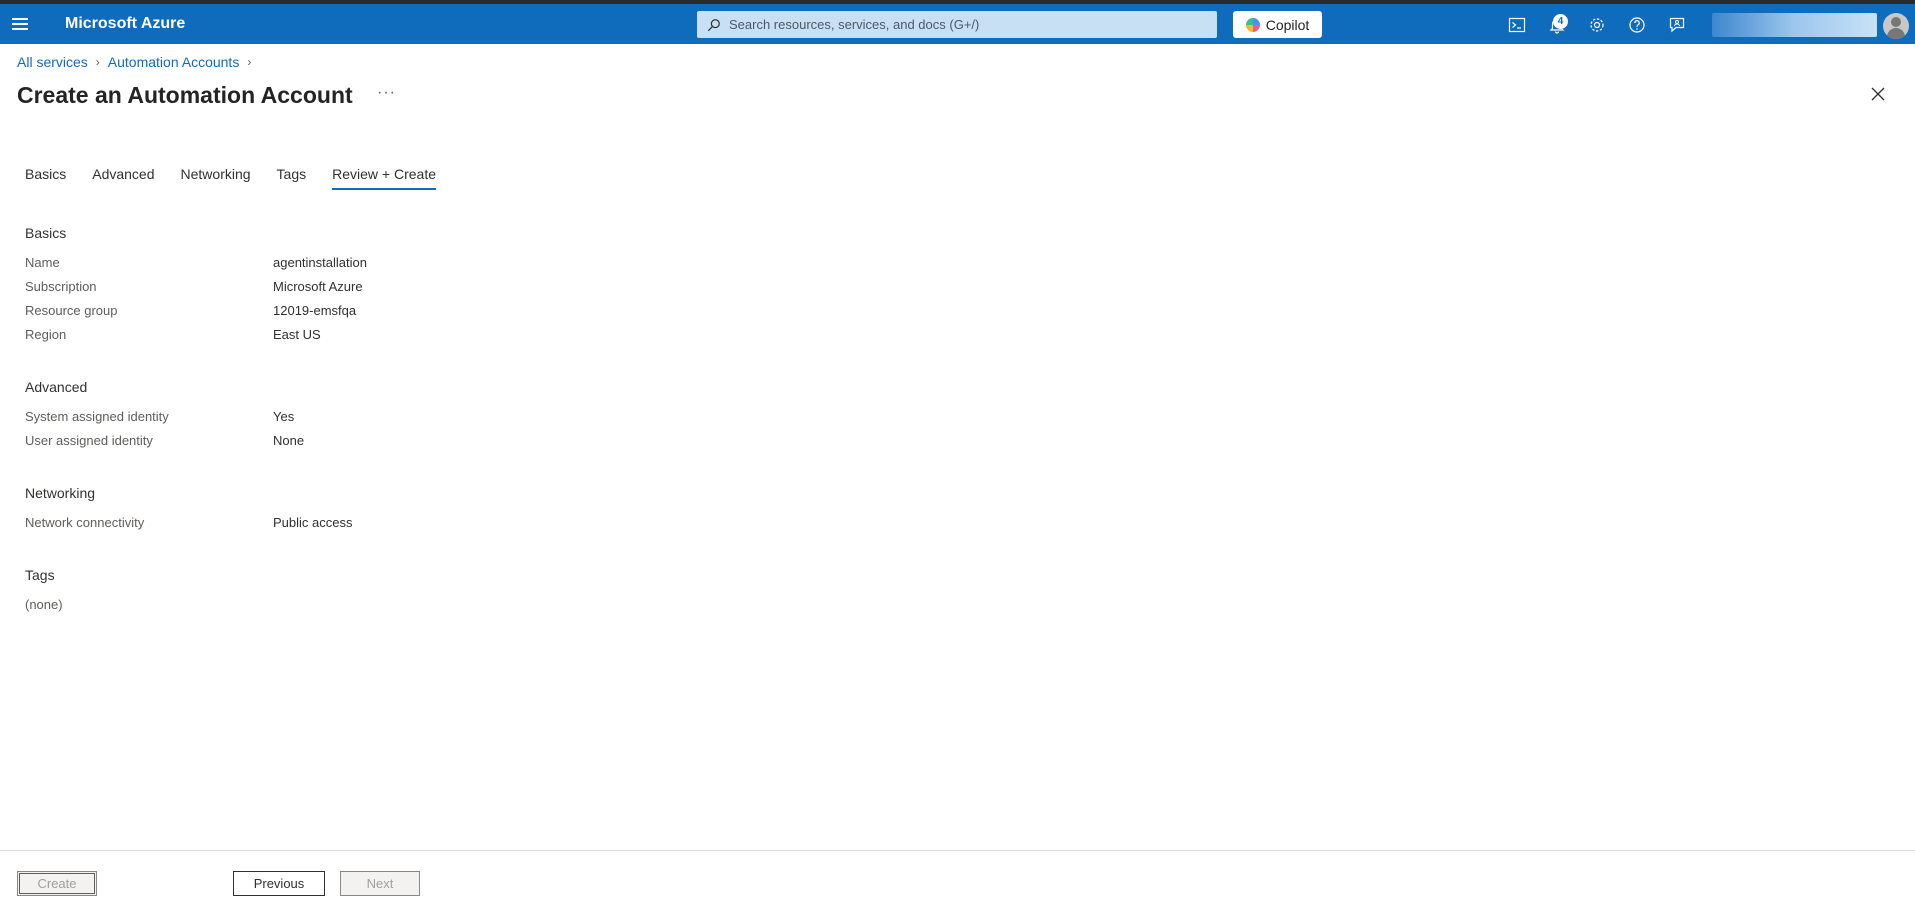 This screenshot has width=1915, height=913. What do you see at coordinates (289, 440) in the screenshot?
I see `value-user-assigned-identity: None` at bounding box center [289, 440].